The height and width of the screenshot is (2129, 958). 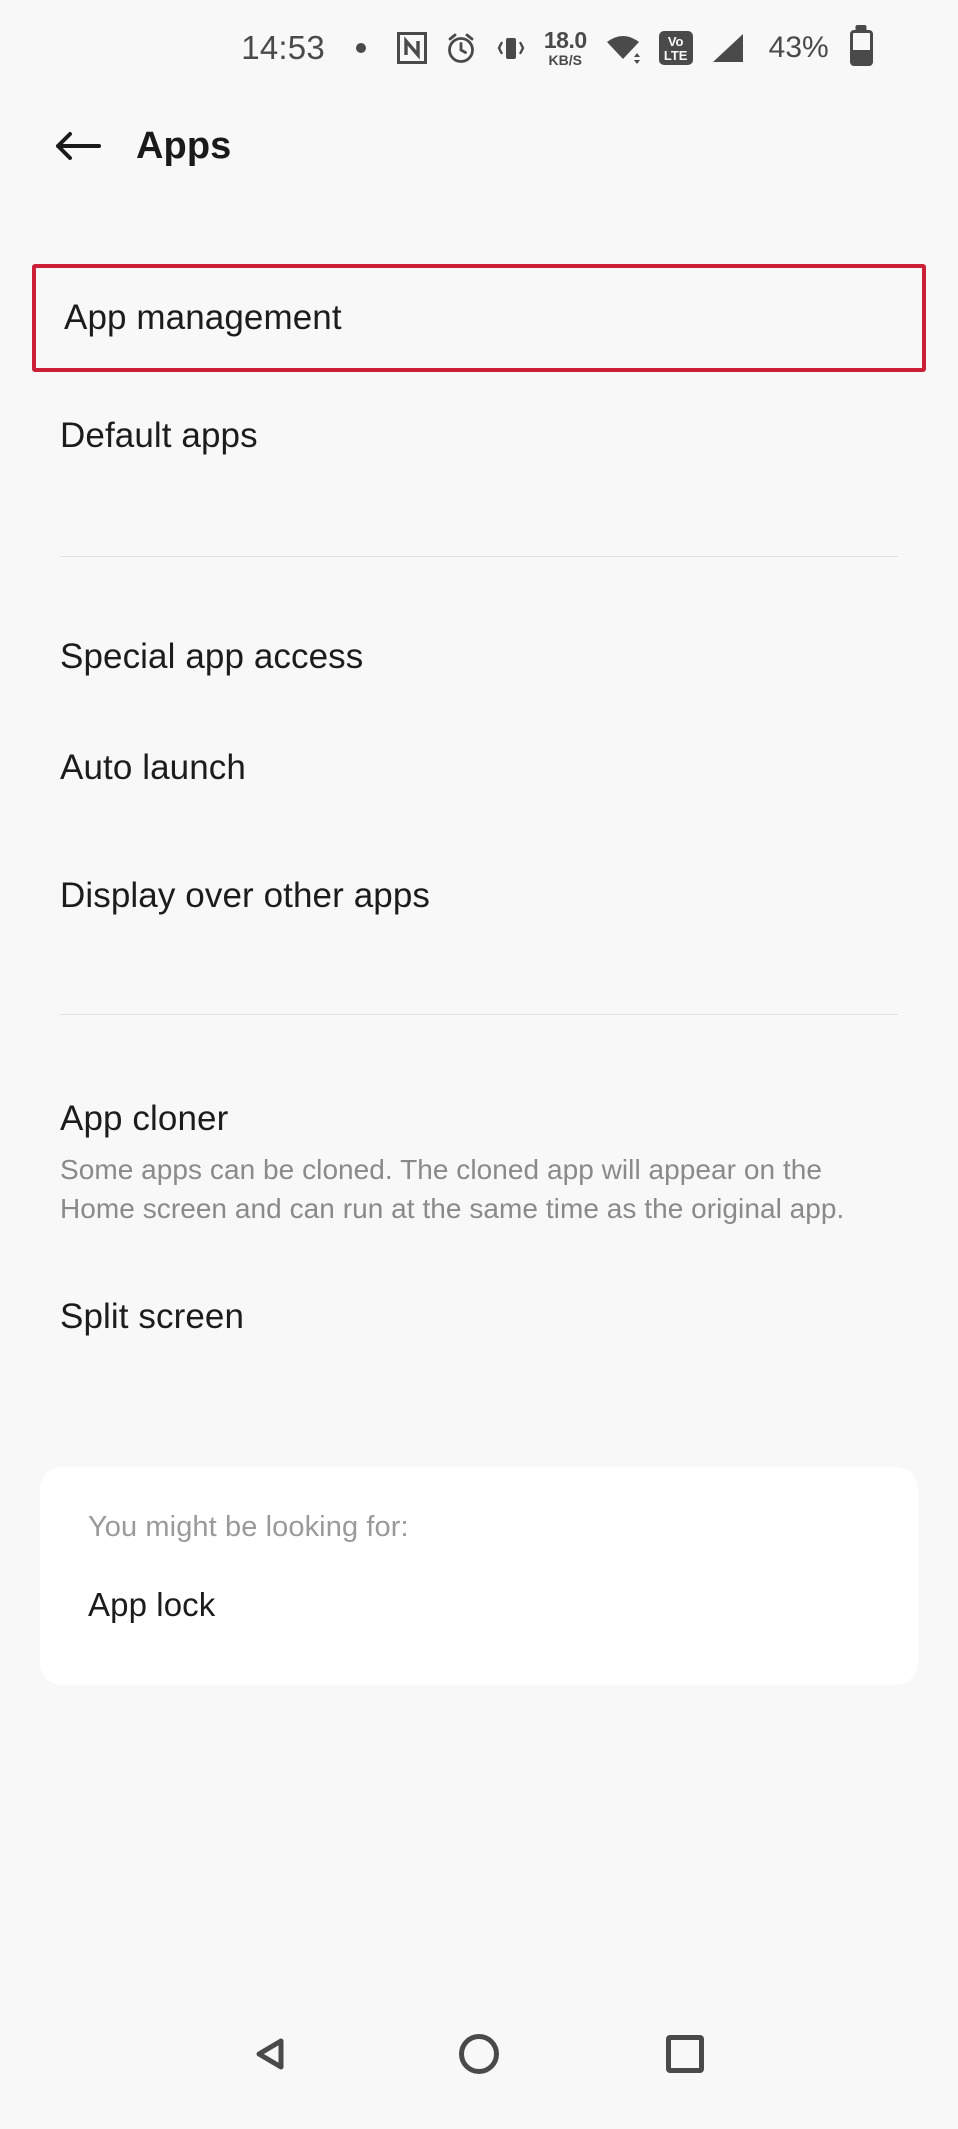 What do you see at coordinates (248, 1527) in the screenshot?
I see `suggestion-card-label: You might be looking for:` at bounding box center [248, 1527].